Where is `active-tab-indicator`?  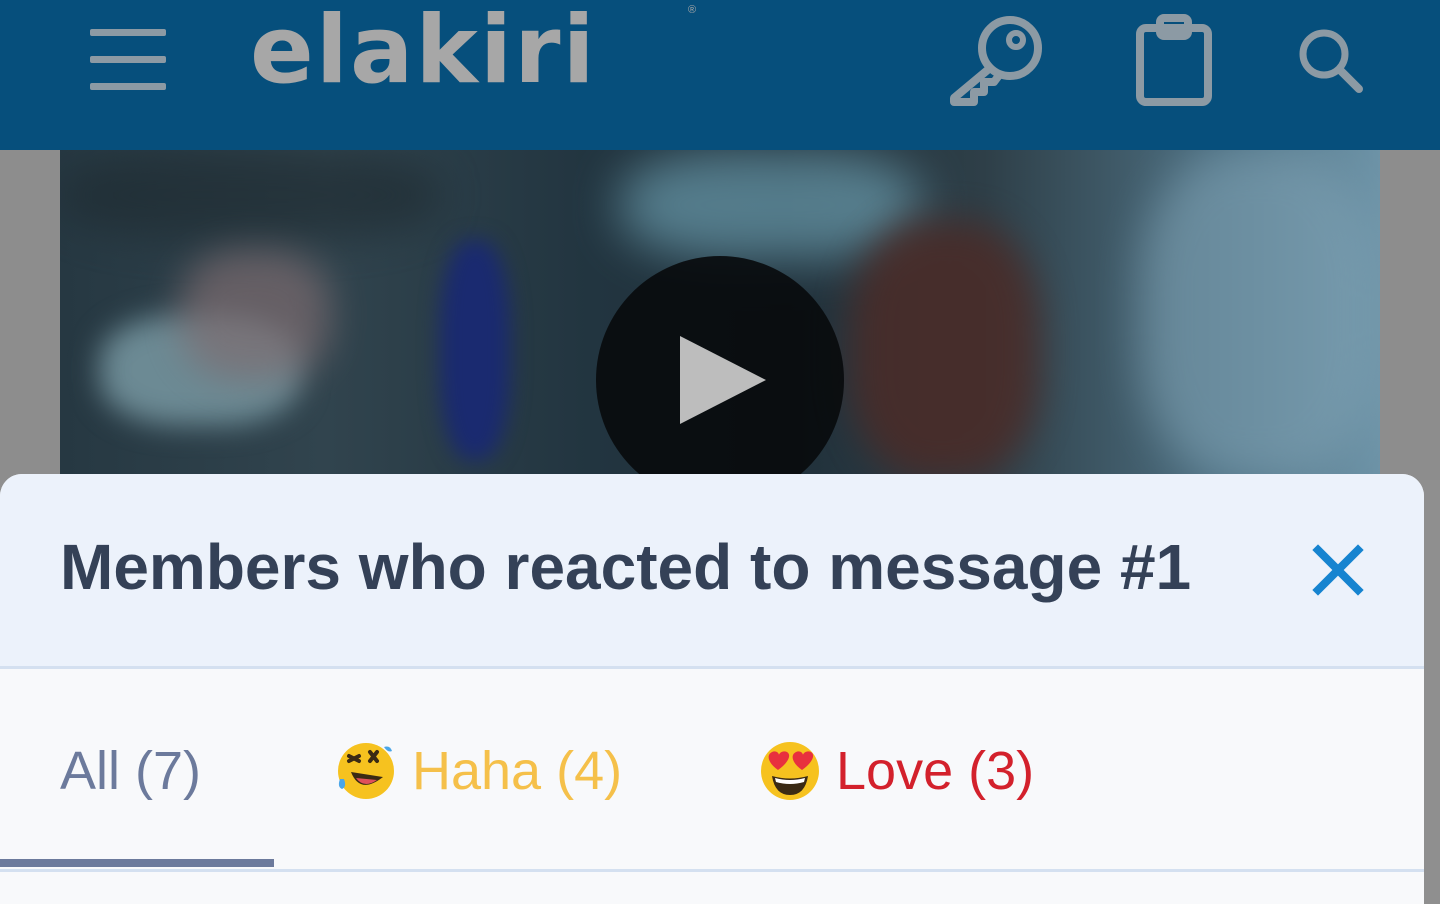 active-tab-indicator is located at coordinates (137, 863).